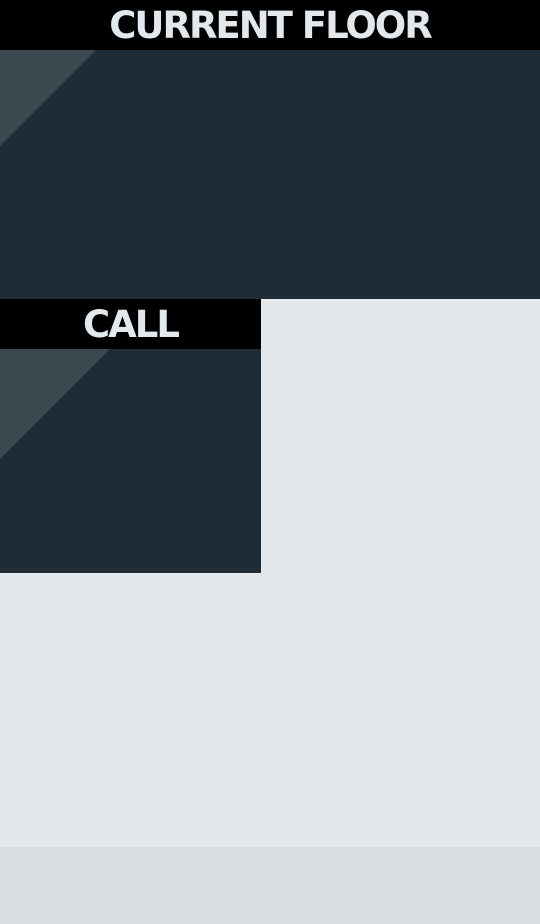 The image size is (540, 924). I want to click on call-display-glare, so click(55, 404).